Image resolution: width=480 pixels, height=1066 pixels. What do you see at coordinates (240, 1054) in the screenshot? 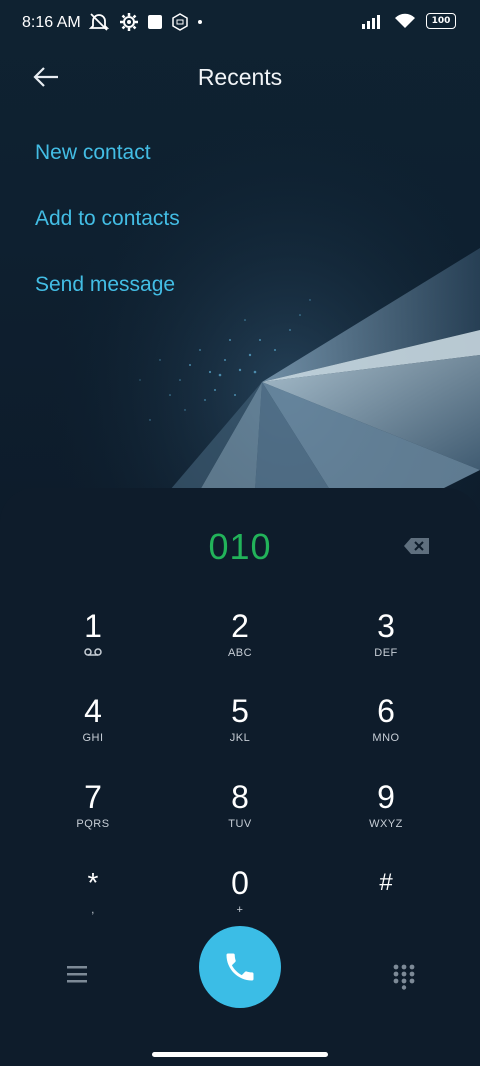
I see `home-indicator` at bounding box center [240, 1054].